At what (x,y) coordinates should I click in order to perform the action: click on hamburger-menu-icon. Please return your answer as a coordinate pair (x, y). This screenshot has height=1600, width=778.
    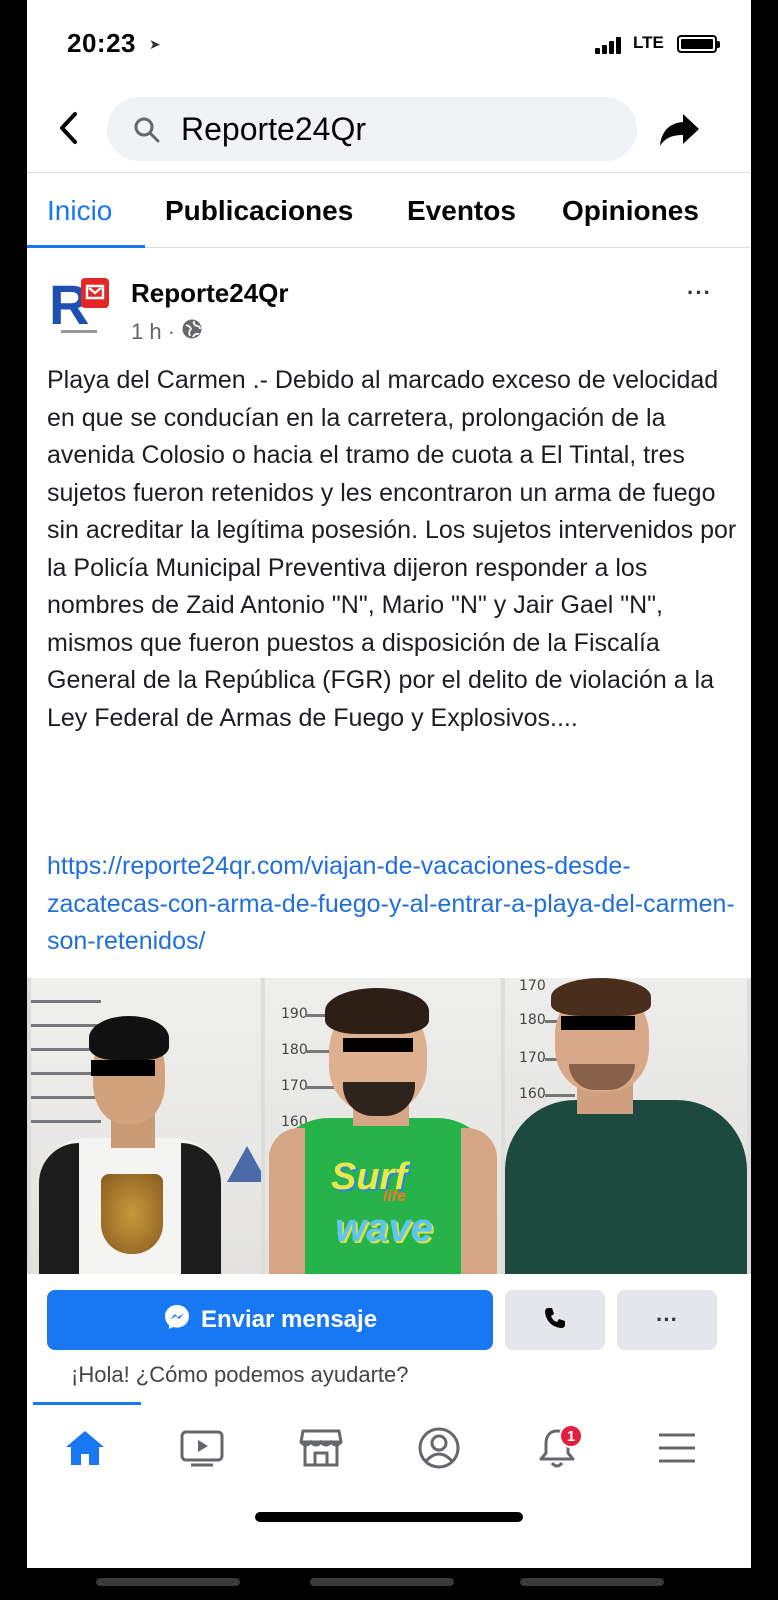
    Looking at the image, I should click on (677, 1450).